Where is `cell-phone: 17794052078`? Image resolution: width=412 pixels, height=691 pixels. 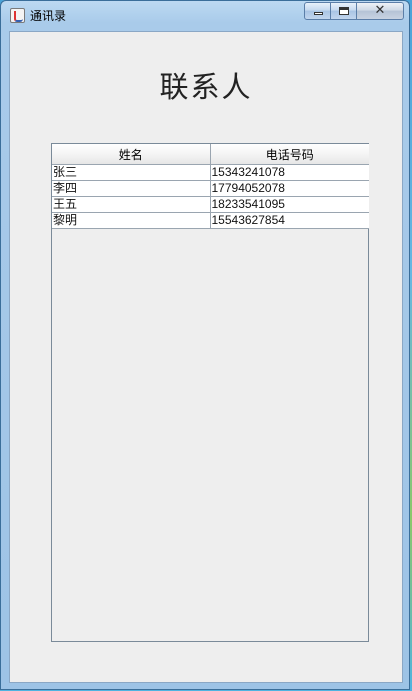
cell-phone: 17794052078 is located at coordinates (289, 188).